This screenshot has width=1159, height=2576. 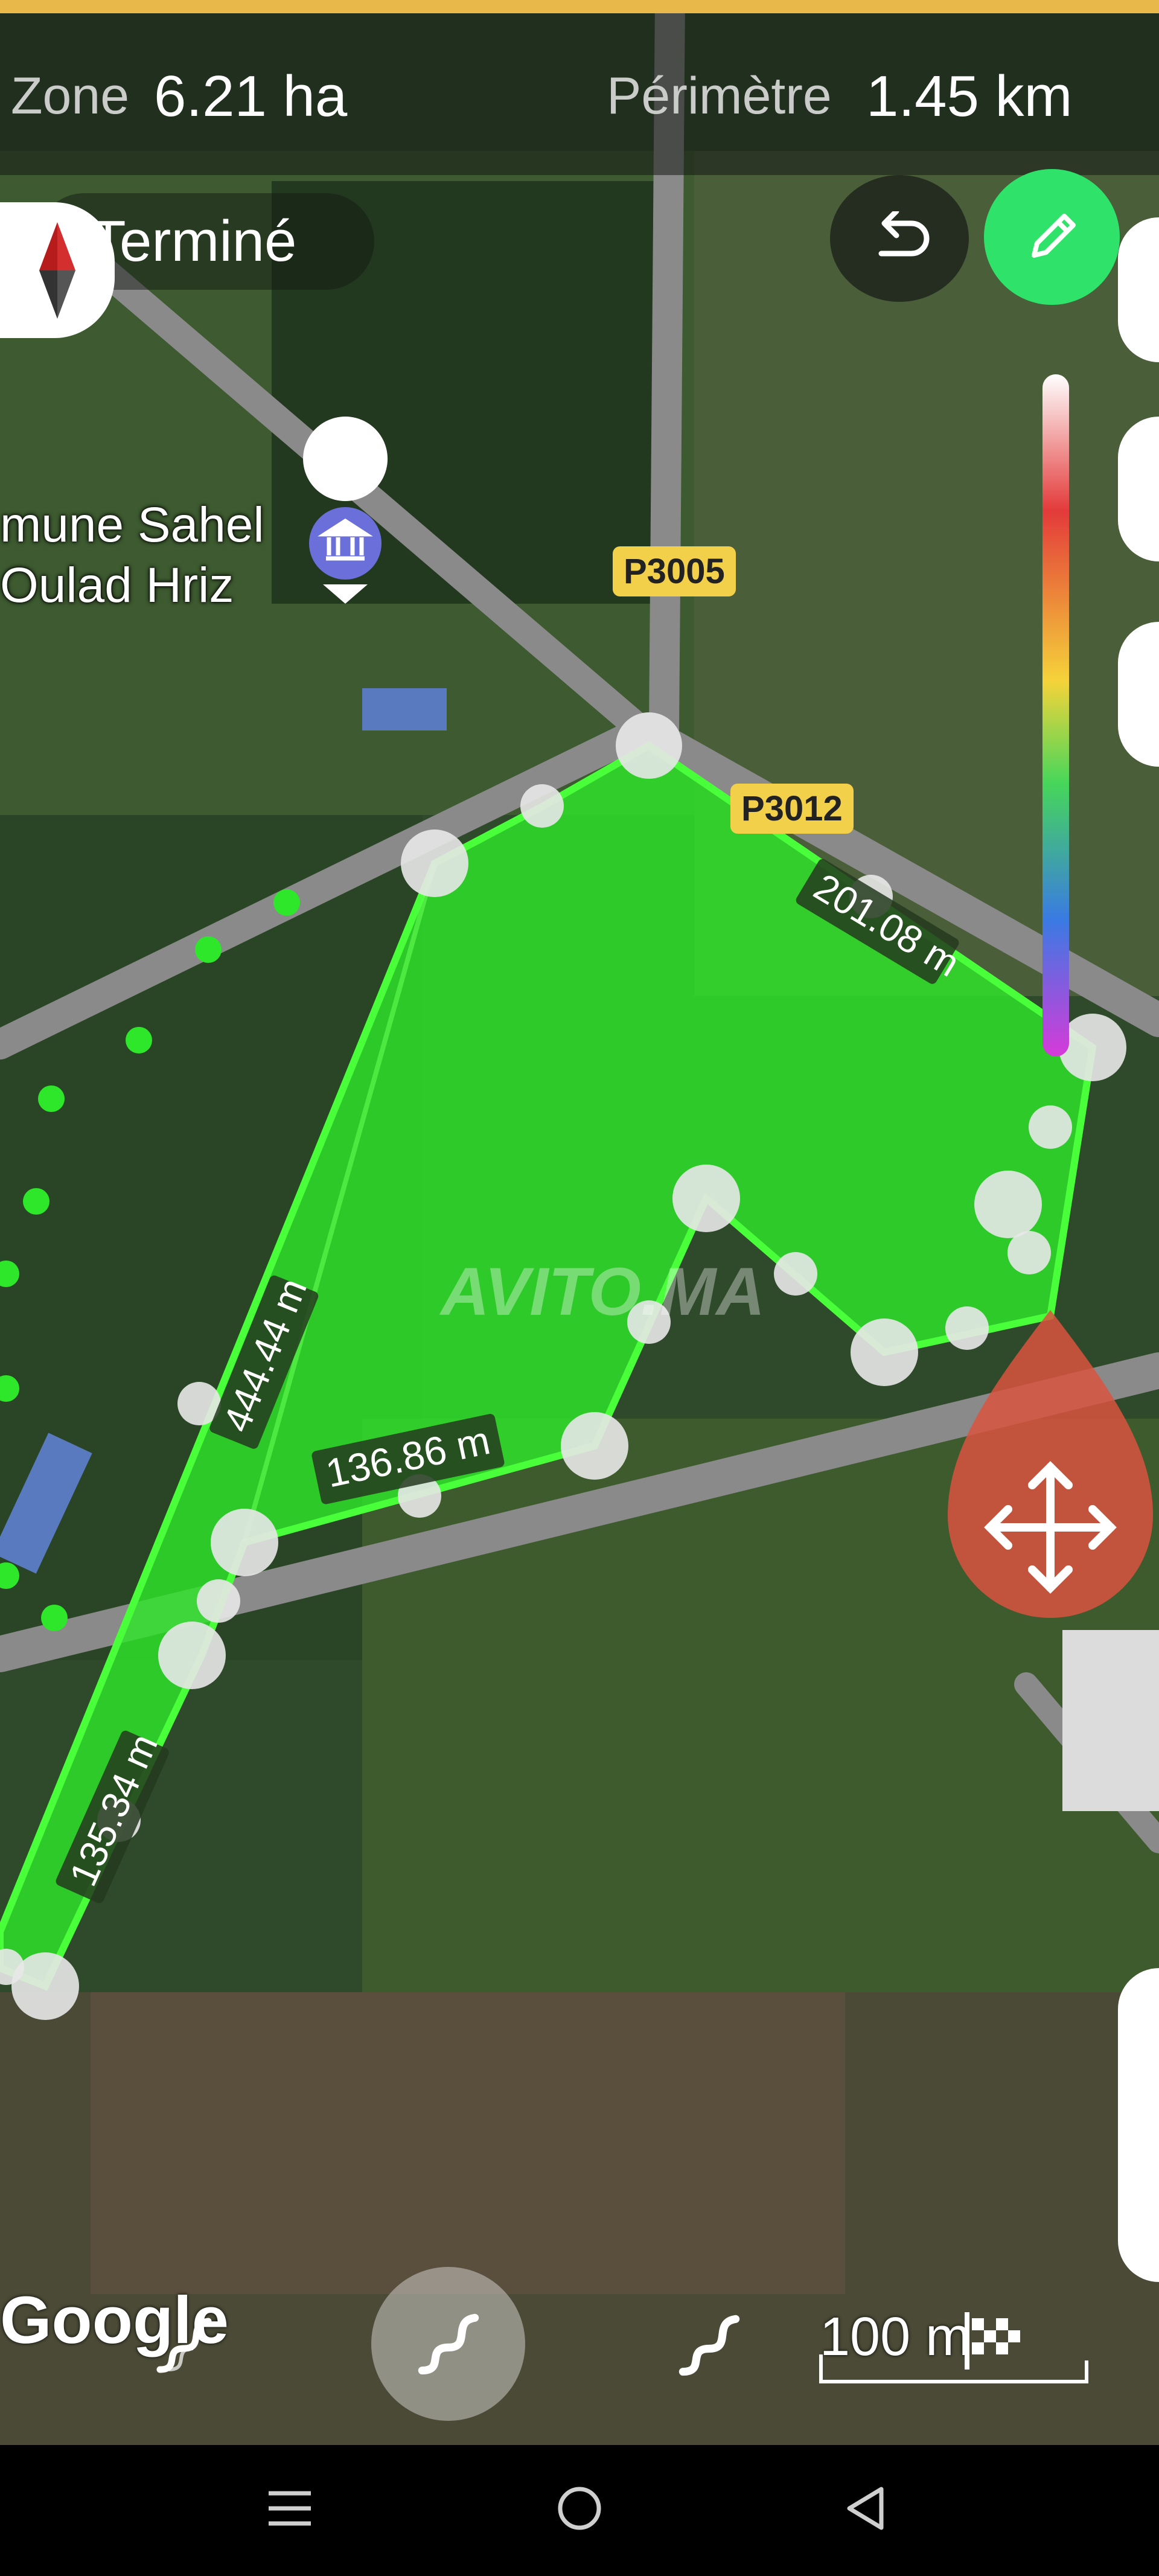 I want to click on road-label-p3012: P3012, so click(x=792, y=809).